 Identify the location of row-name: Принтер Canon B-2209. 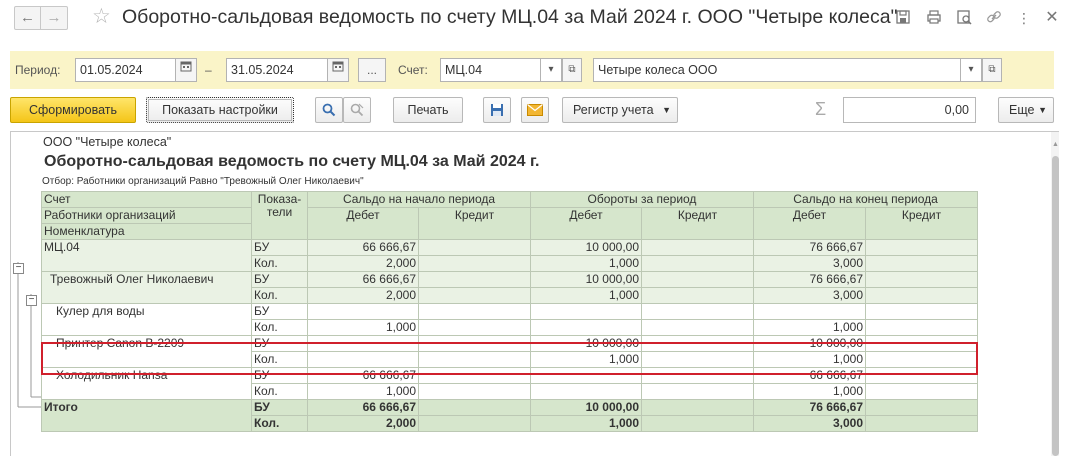
(146, 351).